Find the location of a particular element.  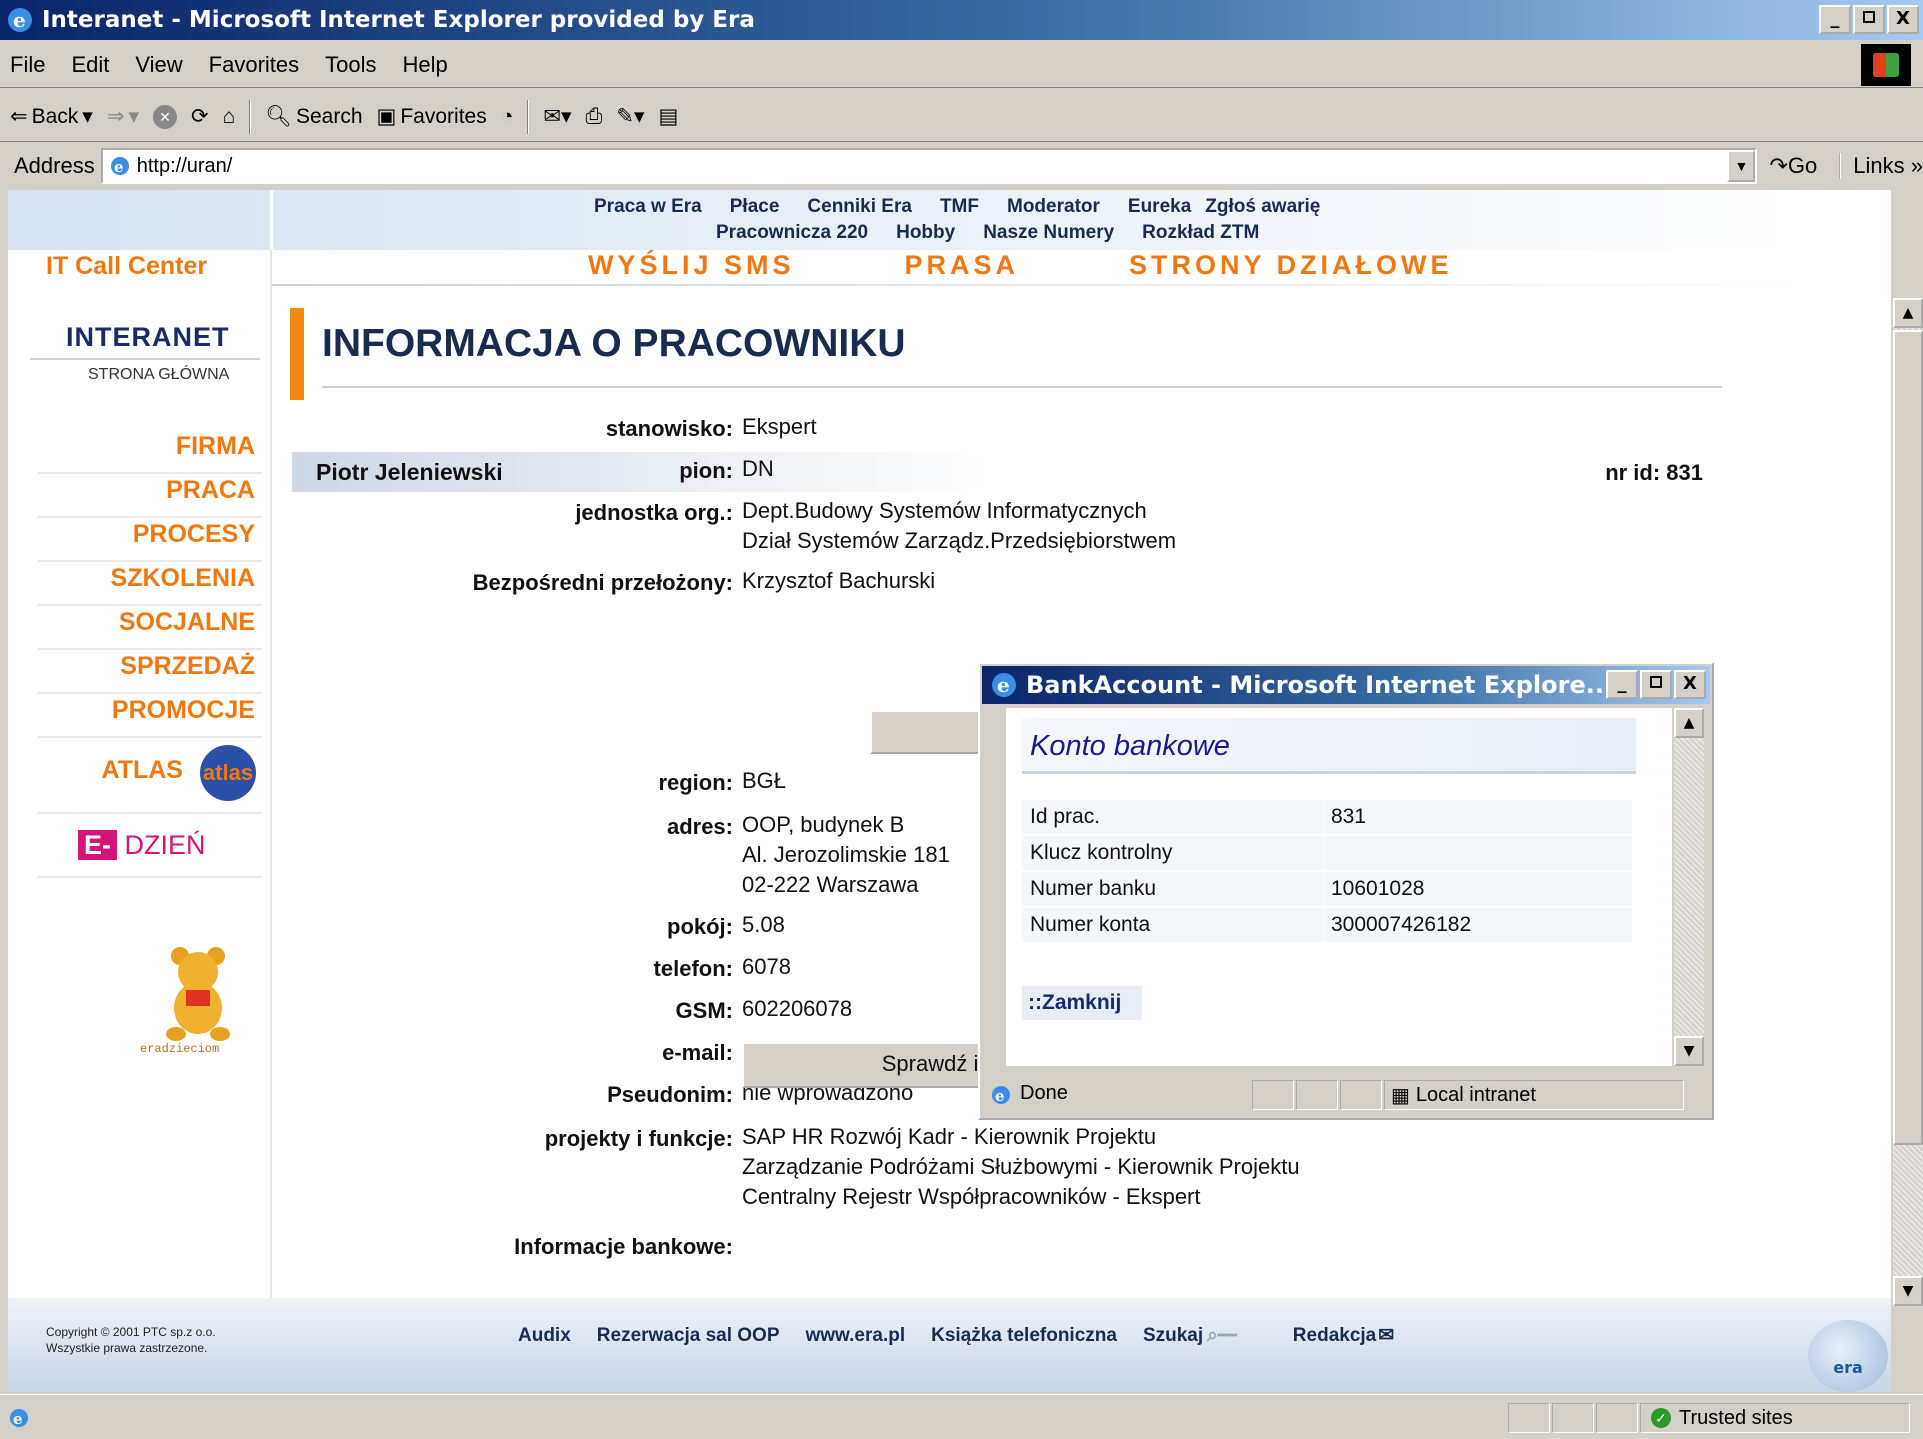

scroll-up-button: ▲ is located at coordinates (1908, 313).